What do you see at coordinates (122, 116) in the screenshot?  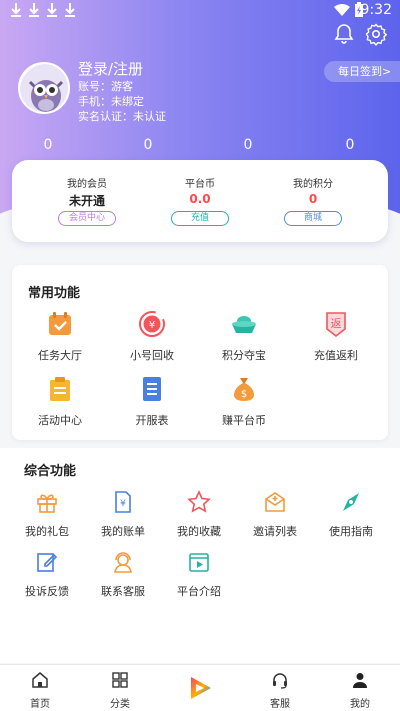 I see `realname-text: 实名认证：未认证` at bounding box center [122, 116].